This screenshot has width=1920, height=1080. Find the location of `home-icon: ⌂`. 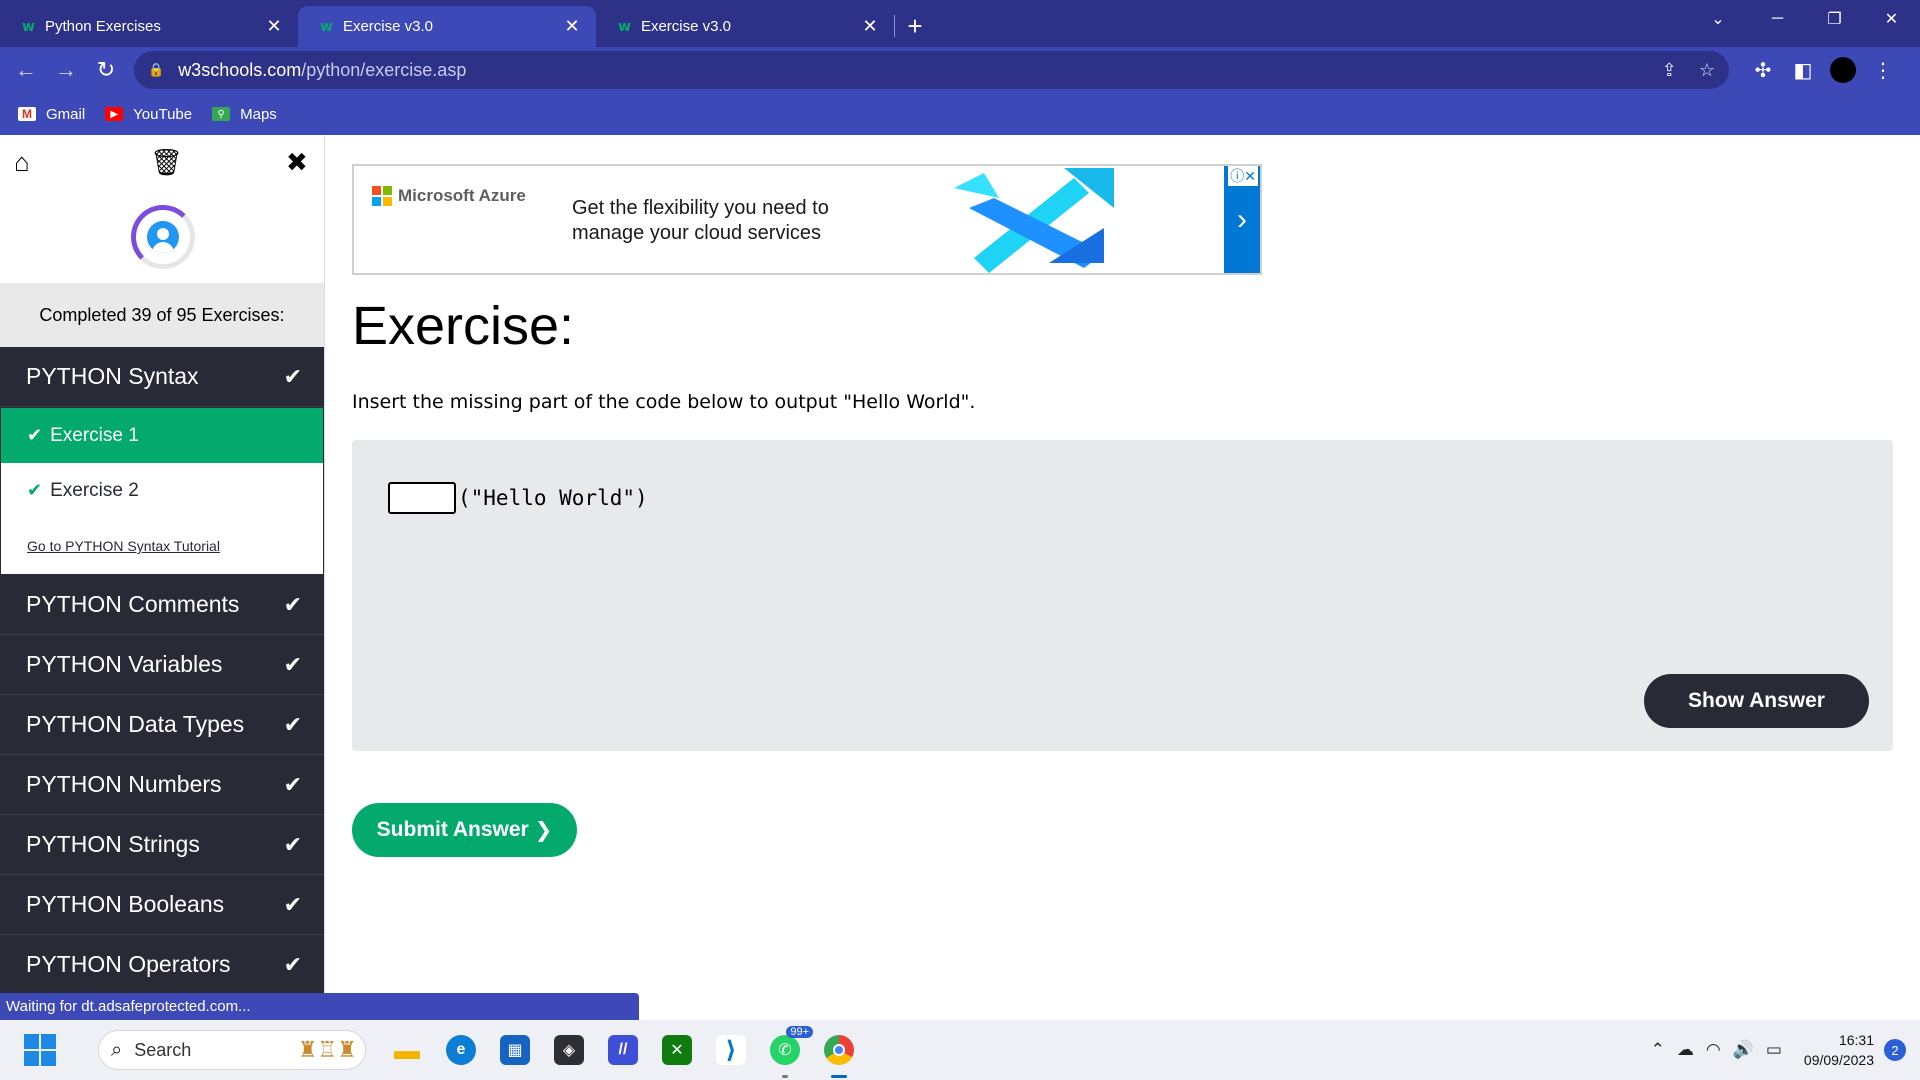

home-icon: ⌂ is located at coordinates (22, 162).